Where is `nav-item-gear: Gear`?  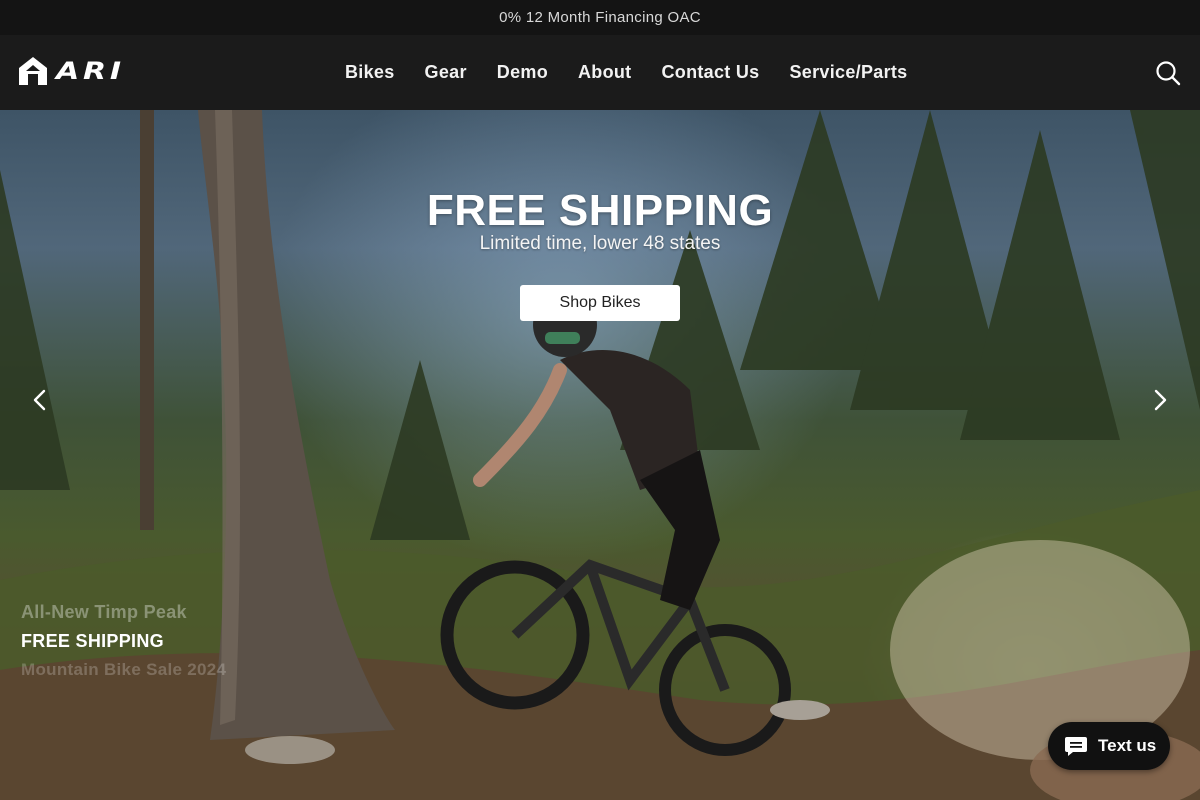
nav-item-gear: Gear is located at coordinates (446, 72).